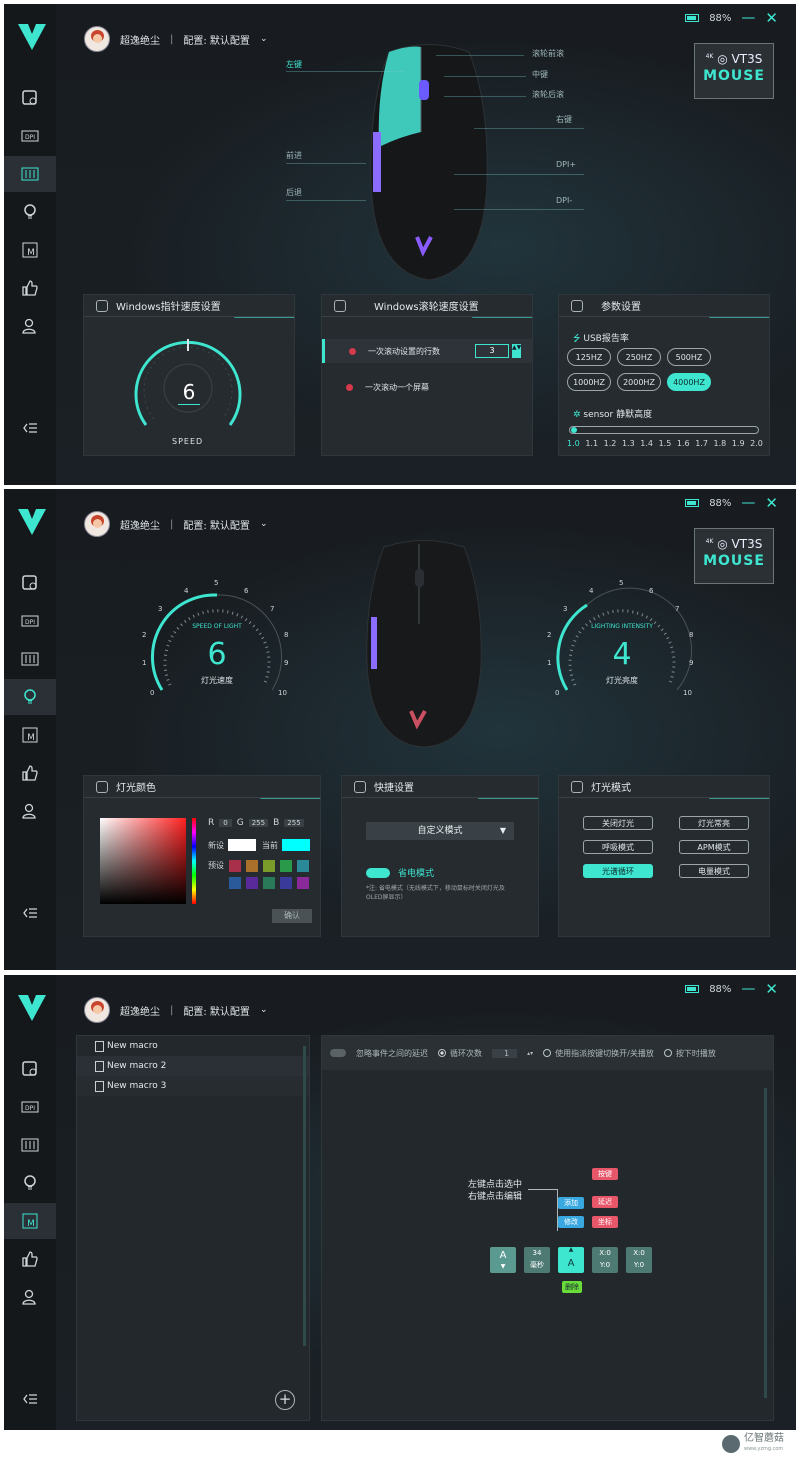  What do you see at coordinates (605, 1174) in the screenshot?
I see `menu-key: 按键` at bounding box center [605, 1174].